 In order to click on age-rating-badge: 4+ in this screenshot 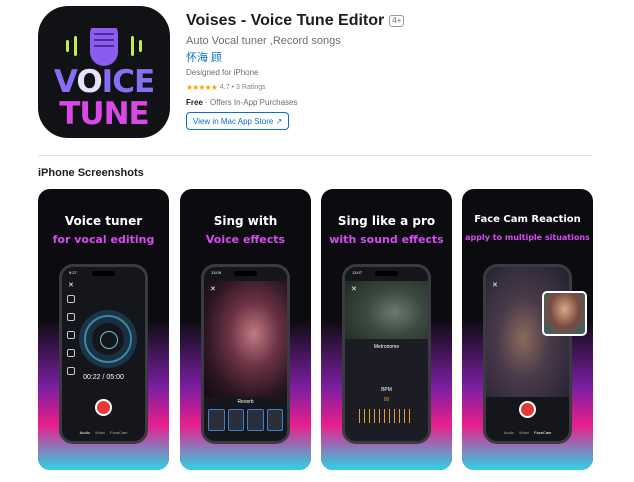, I will do `click(397, 21)`.